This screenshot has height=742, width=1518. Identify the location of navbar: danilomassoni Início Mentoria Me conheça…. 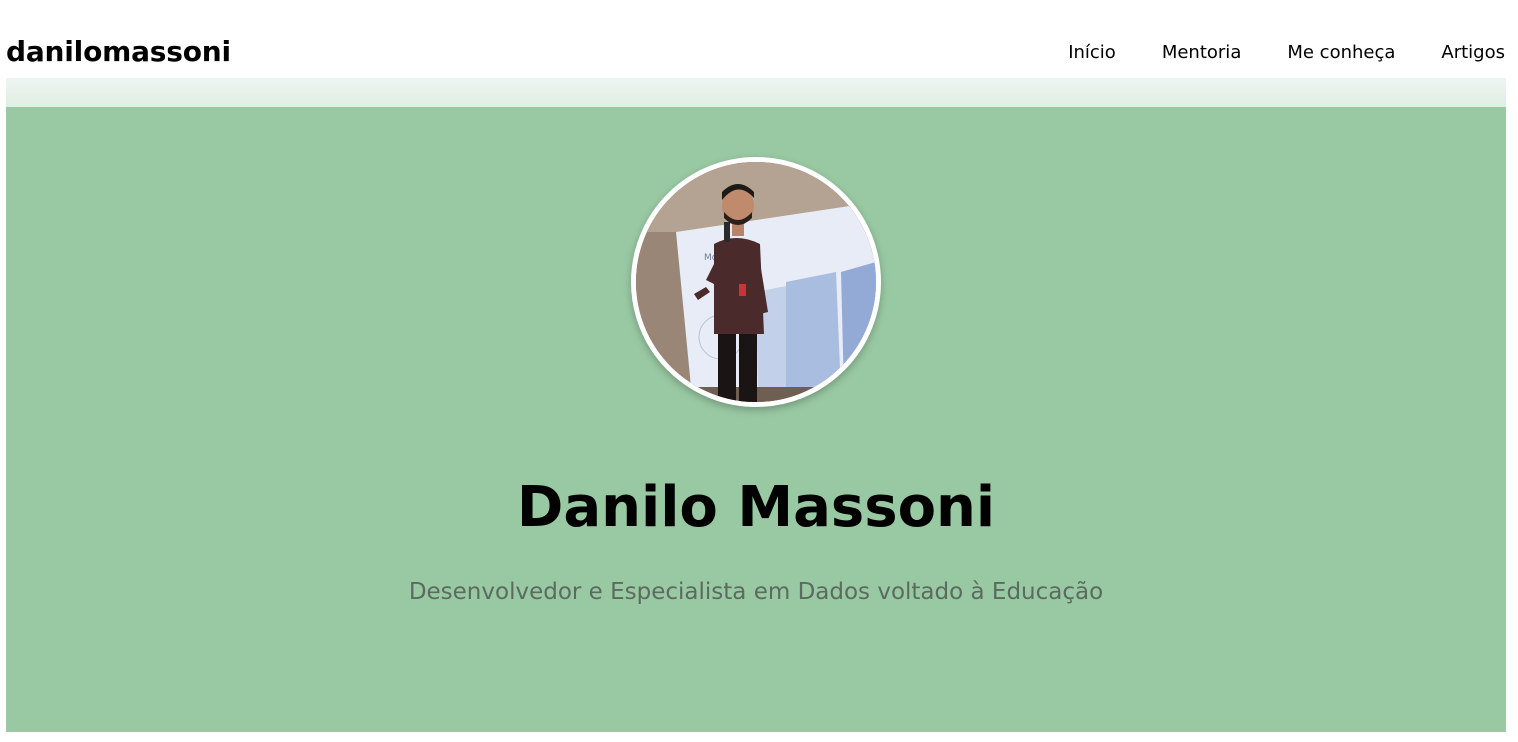
(759, 53).